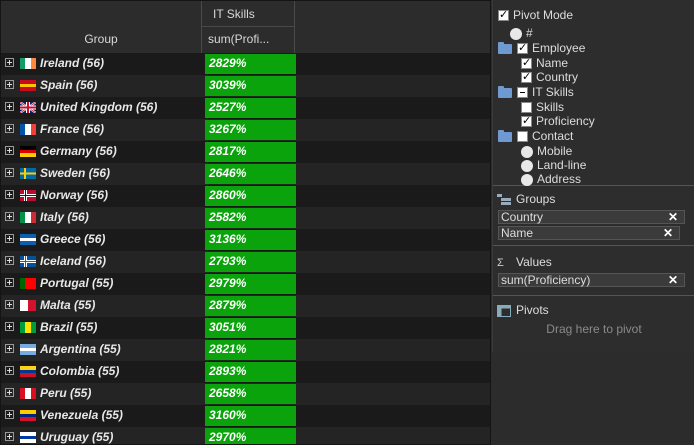 The height and width of the screenshot is (445, 694). I want to click on landline-radio, so click(527, 165).